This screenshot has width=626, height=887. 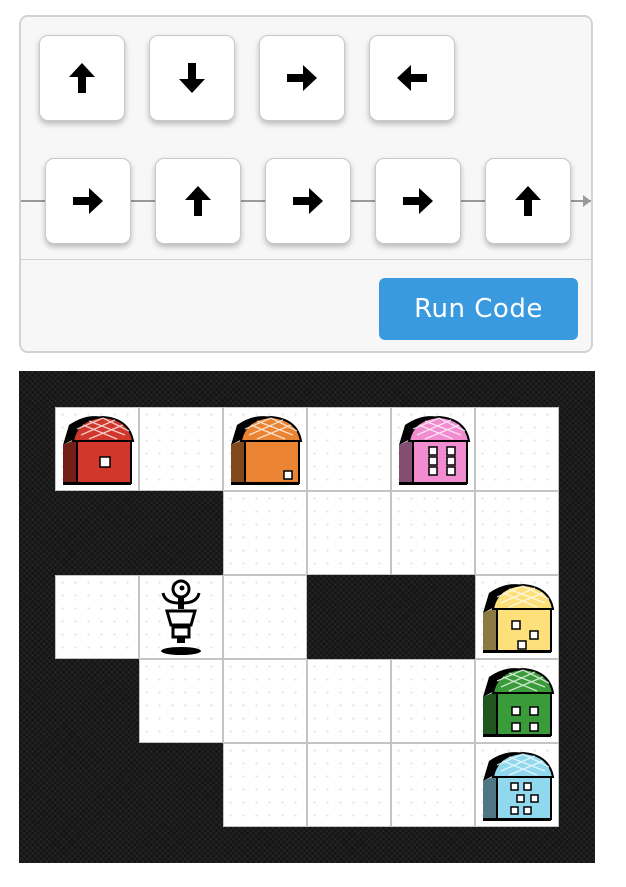 I want to click on down-arrow-icon, so click(x=192, y=78).